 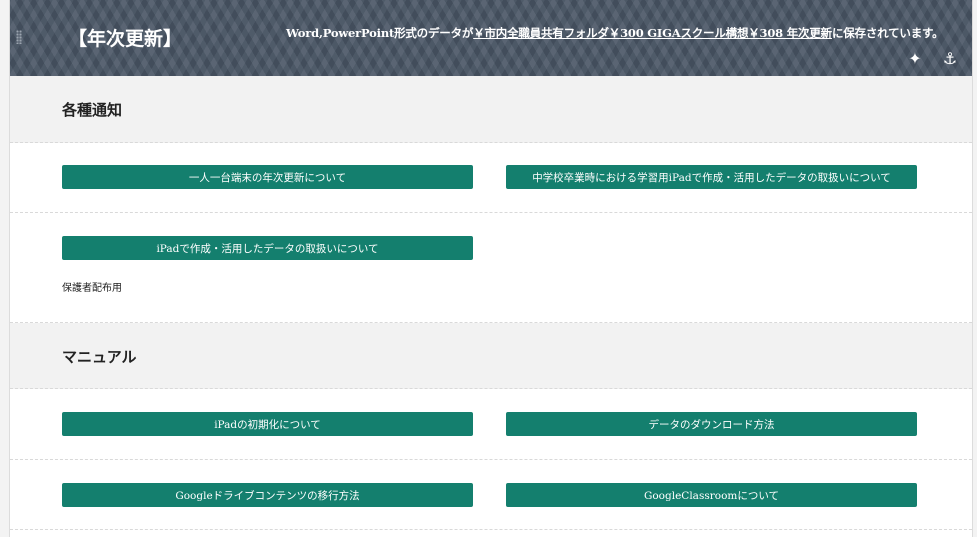 I want to click on annual-update-notice-button: 一人一台端末の年次更新について, so click(x=267, y=177).